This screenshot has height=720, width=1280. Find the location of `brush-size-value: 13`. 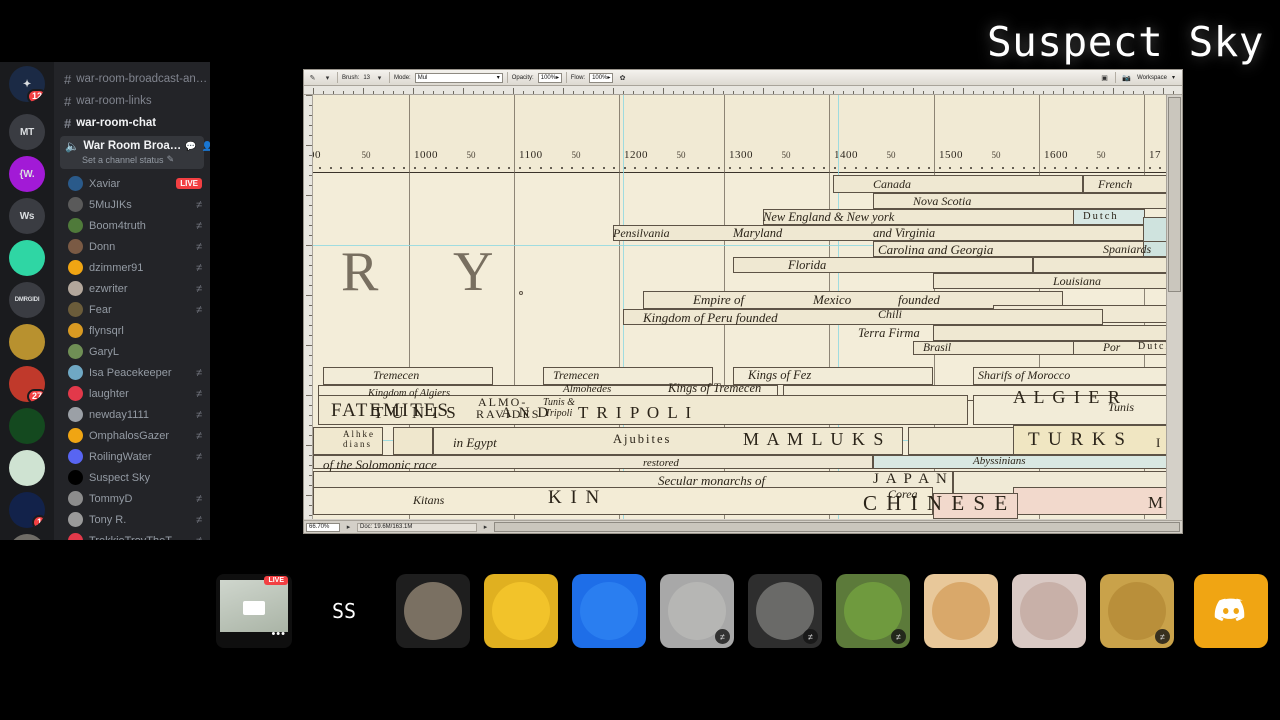

brush-size-value: 13 is located at coordinates (366, 78).